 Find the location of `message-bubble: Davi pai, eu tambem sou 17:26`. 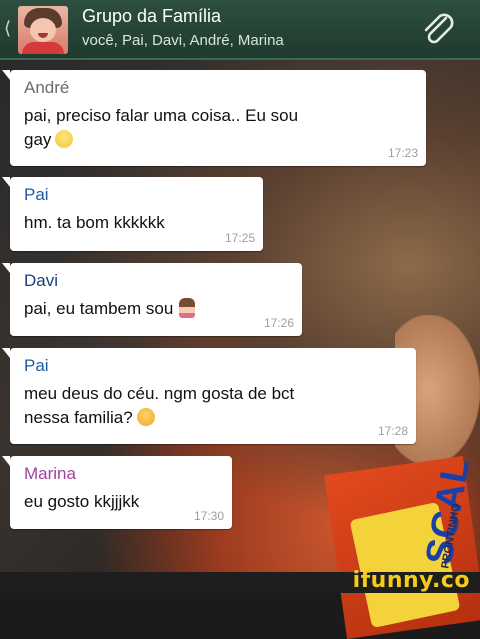

message-bubble: Davi pai, eu tambem sou 17:26 is located at coordinates (152, 299).